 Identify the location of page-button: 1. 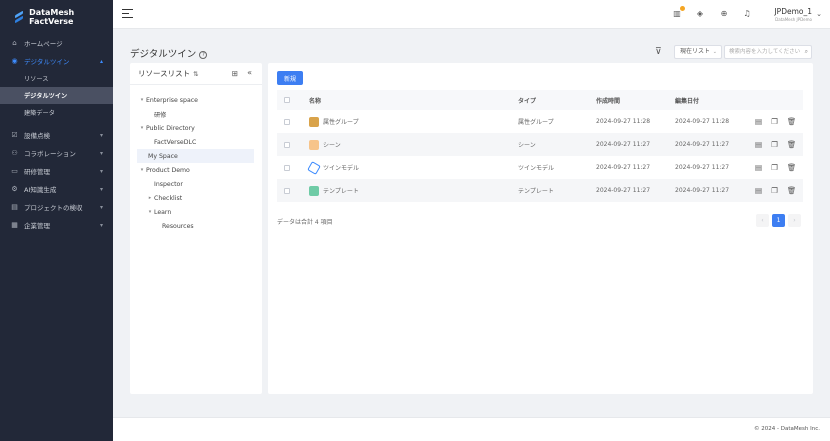
(778, 220).